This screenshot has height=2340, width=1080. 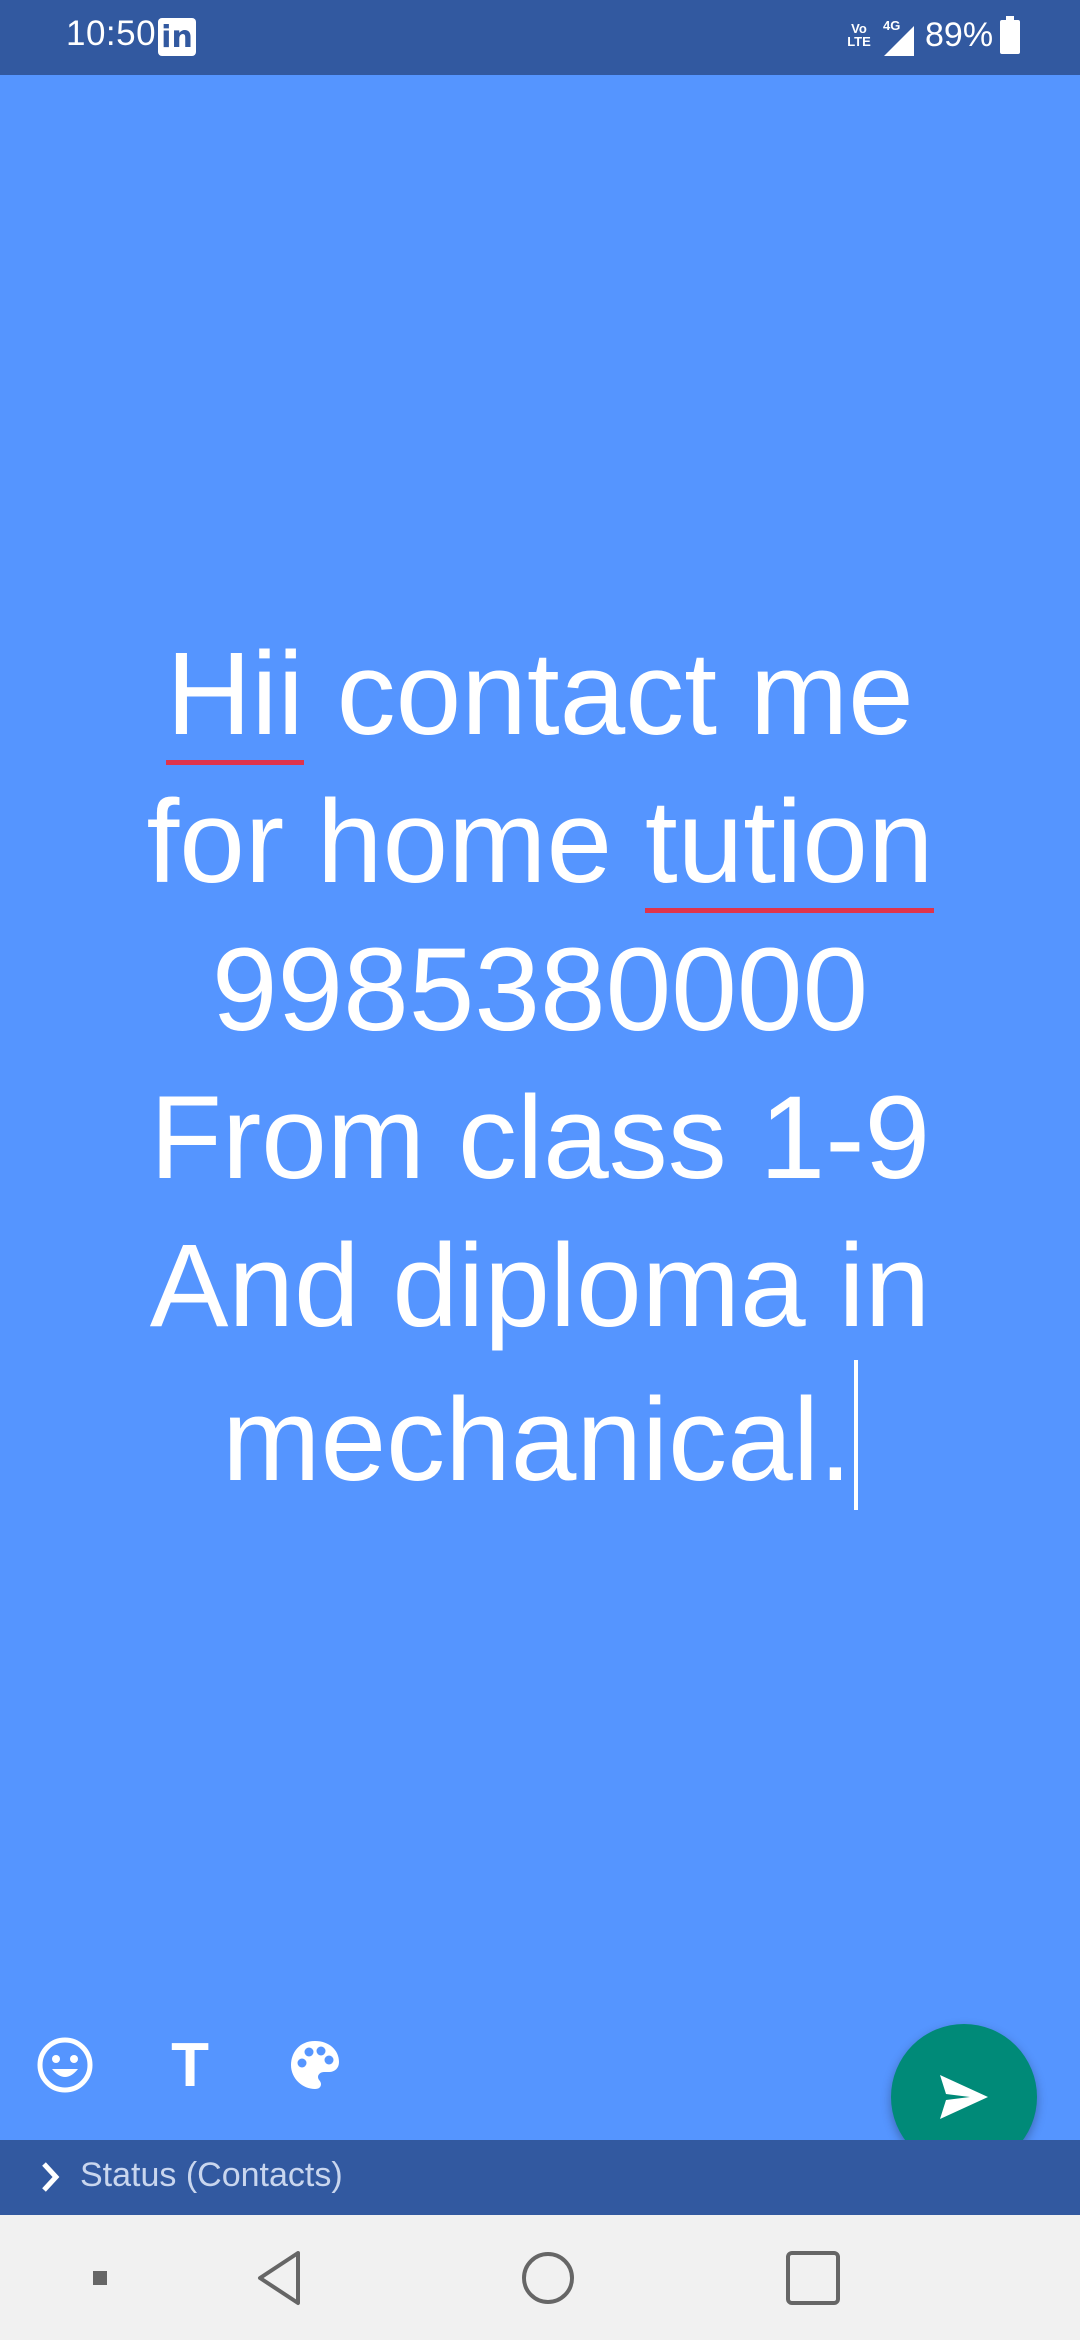 I want to click on battery-percent: 89%, so click(x=959, y=35).